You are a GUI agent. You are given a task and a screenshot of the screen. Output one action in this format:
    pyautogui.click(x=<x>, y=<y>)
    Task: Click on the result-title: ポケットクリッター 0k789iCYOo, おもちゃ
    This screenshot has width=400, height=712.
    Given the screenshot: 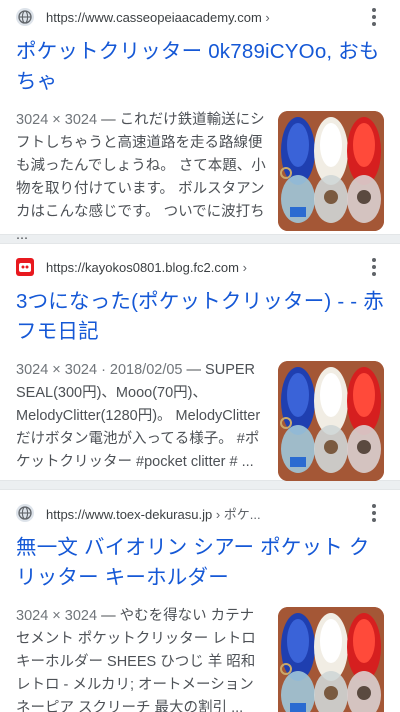 What is the action you would take?
    pyautogui.click(x=200, y=67)
    